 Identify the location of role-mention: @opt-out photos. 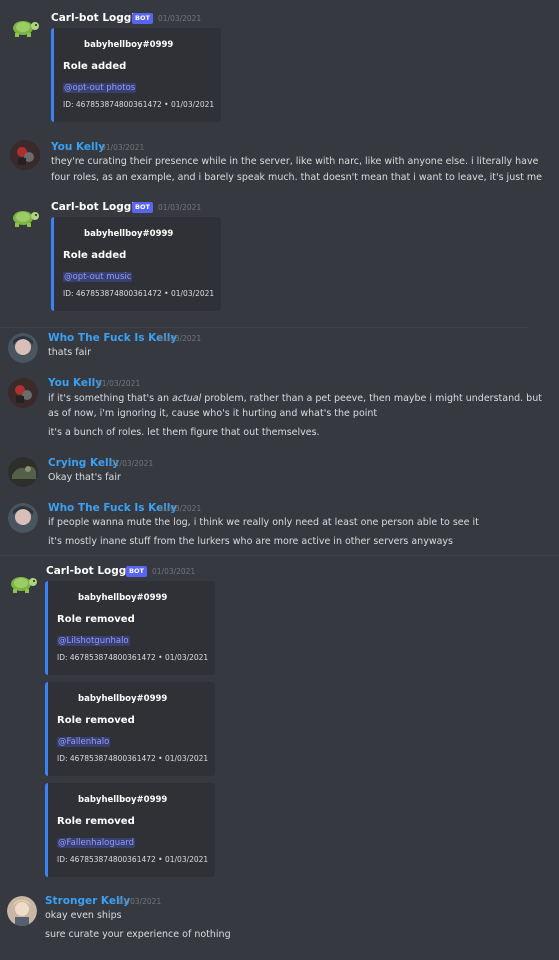
(100, 88).